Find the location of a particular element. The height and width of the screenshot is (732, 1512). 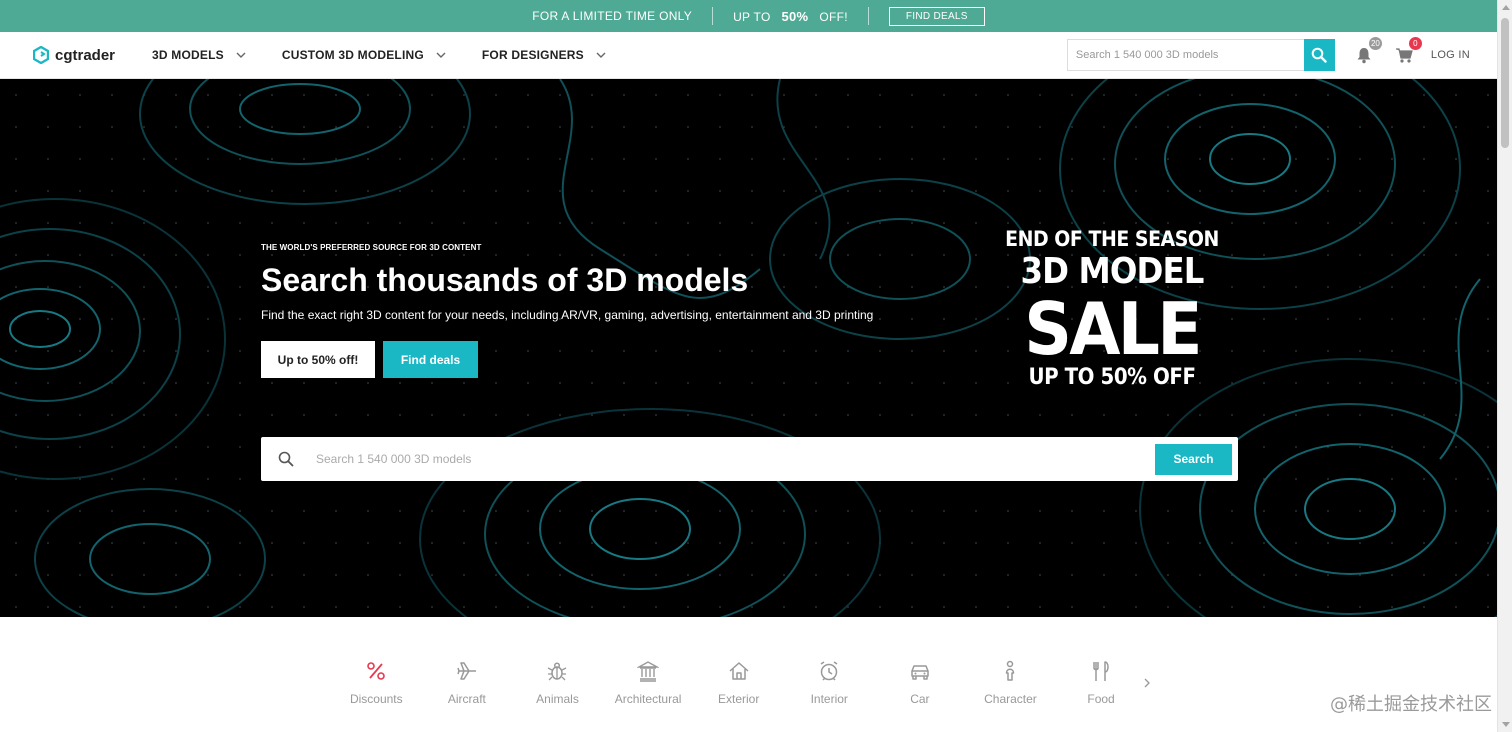

category-aircraft: Aircraft is located at coordinates (467, 683).